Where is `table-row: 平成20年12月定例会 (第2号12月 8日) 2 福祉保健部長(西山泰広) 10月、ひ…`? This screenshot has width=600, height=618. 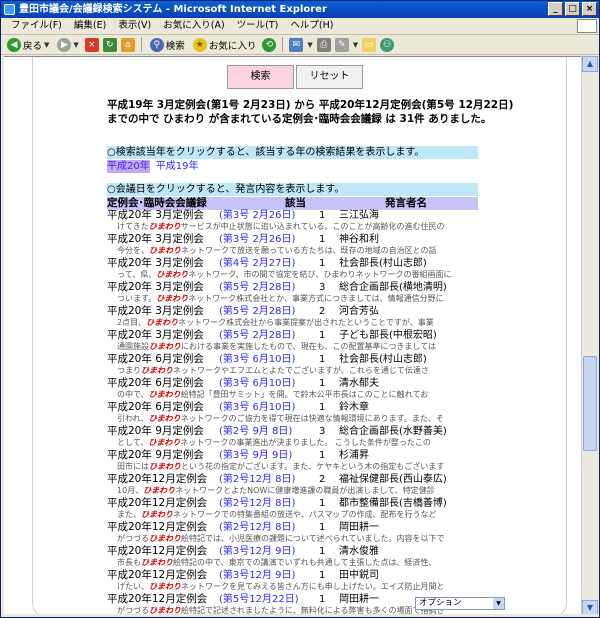 table-row: 平成20年12月定例会 (第2号12月 8日) 2 福祉保健部長(西山泰広) 10月、ひ… is located at coordinates (302, 485).